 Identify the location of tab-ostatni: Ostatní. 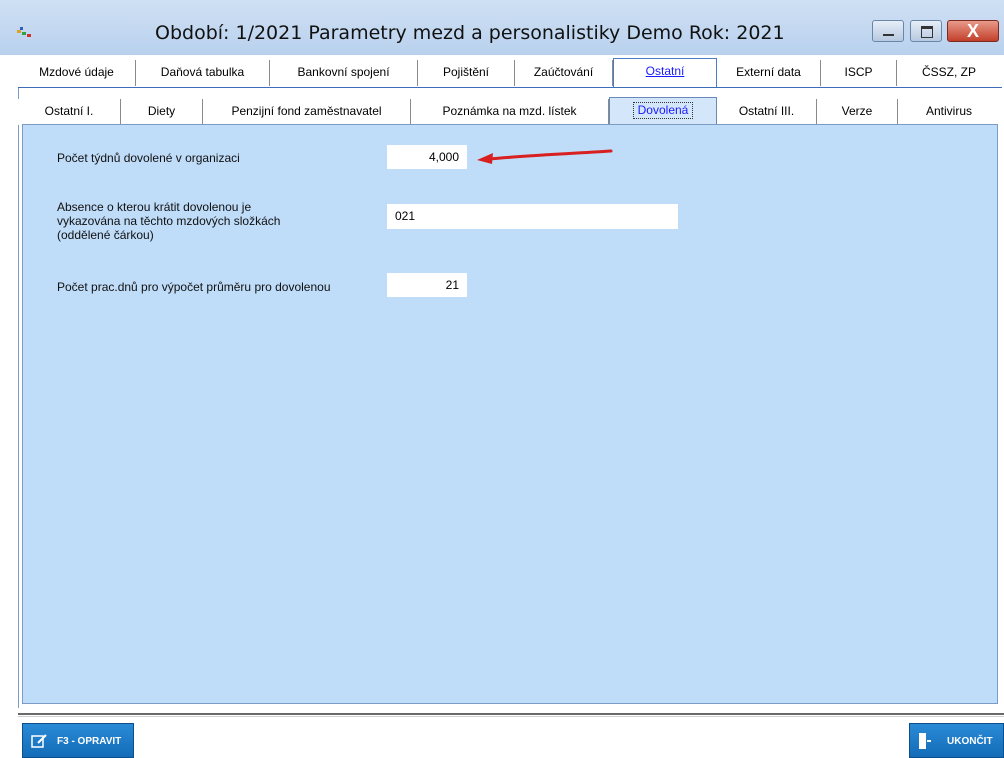
(665, 72).